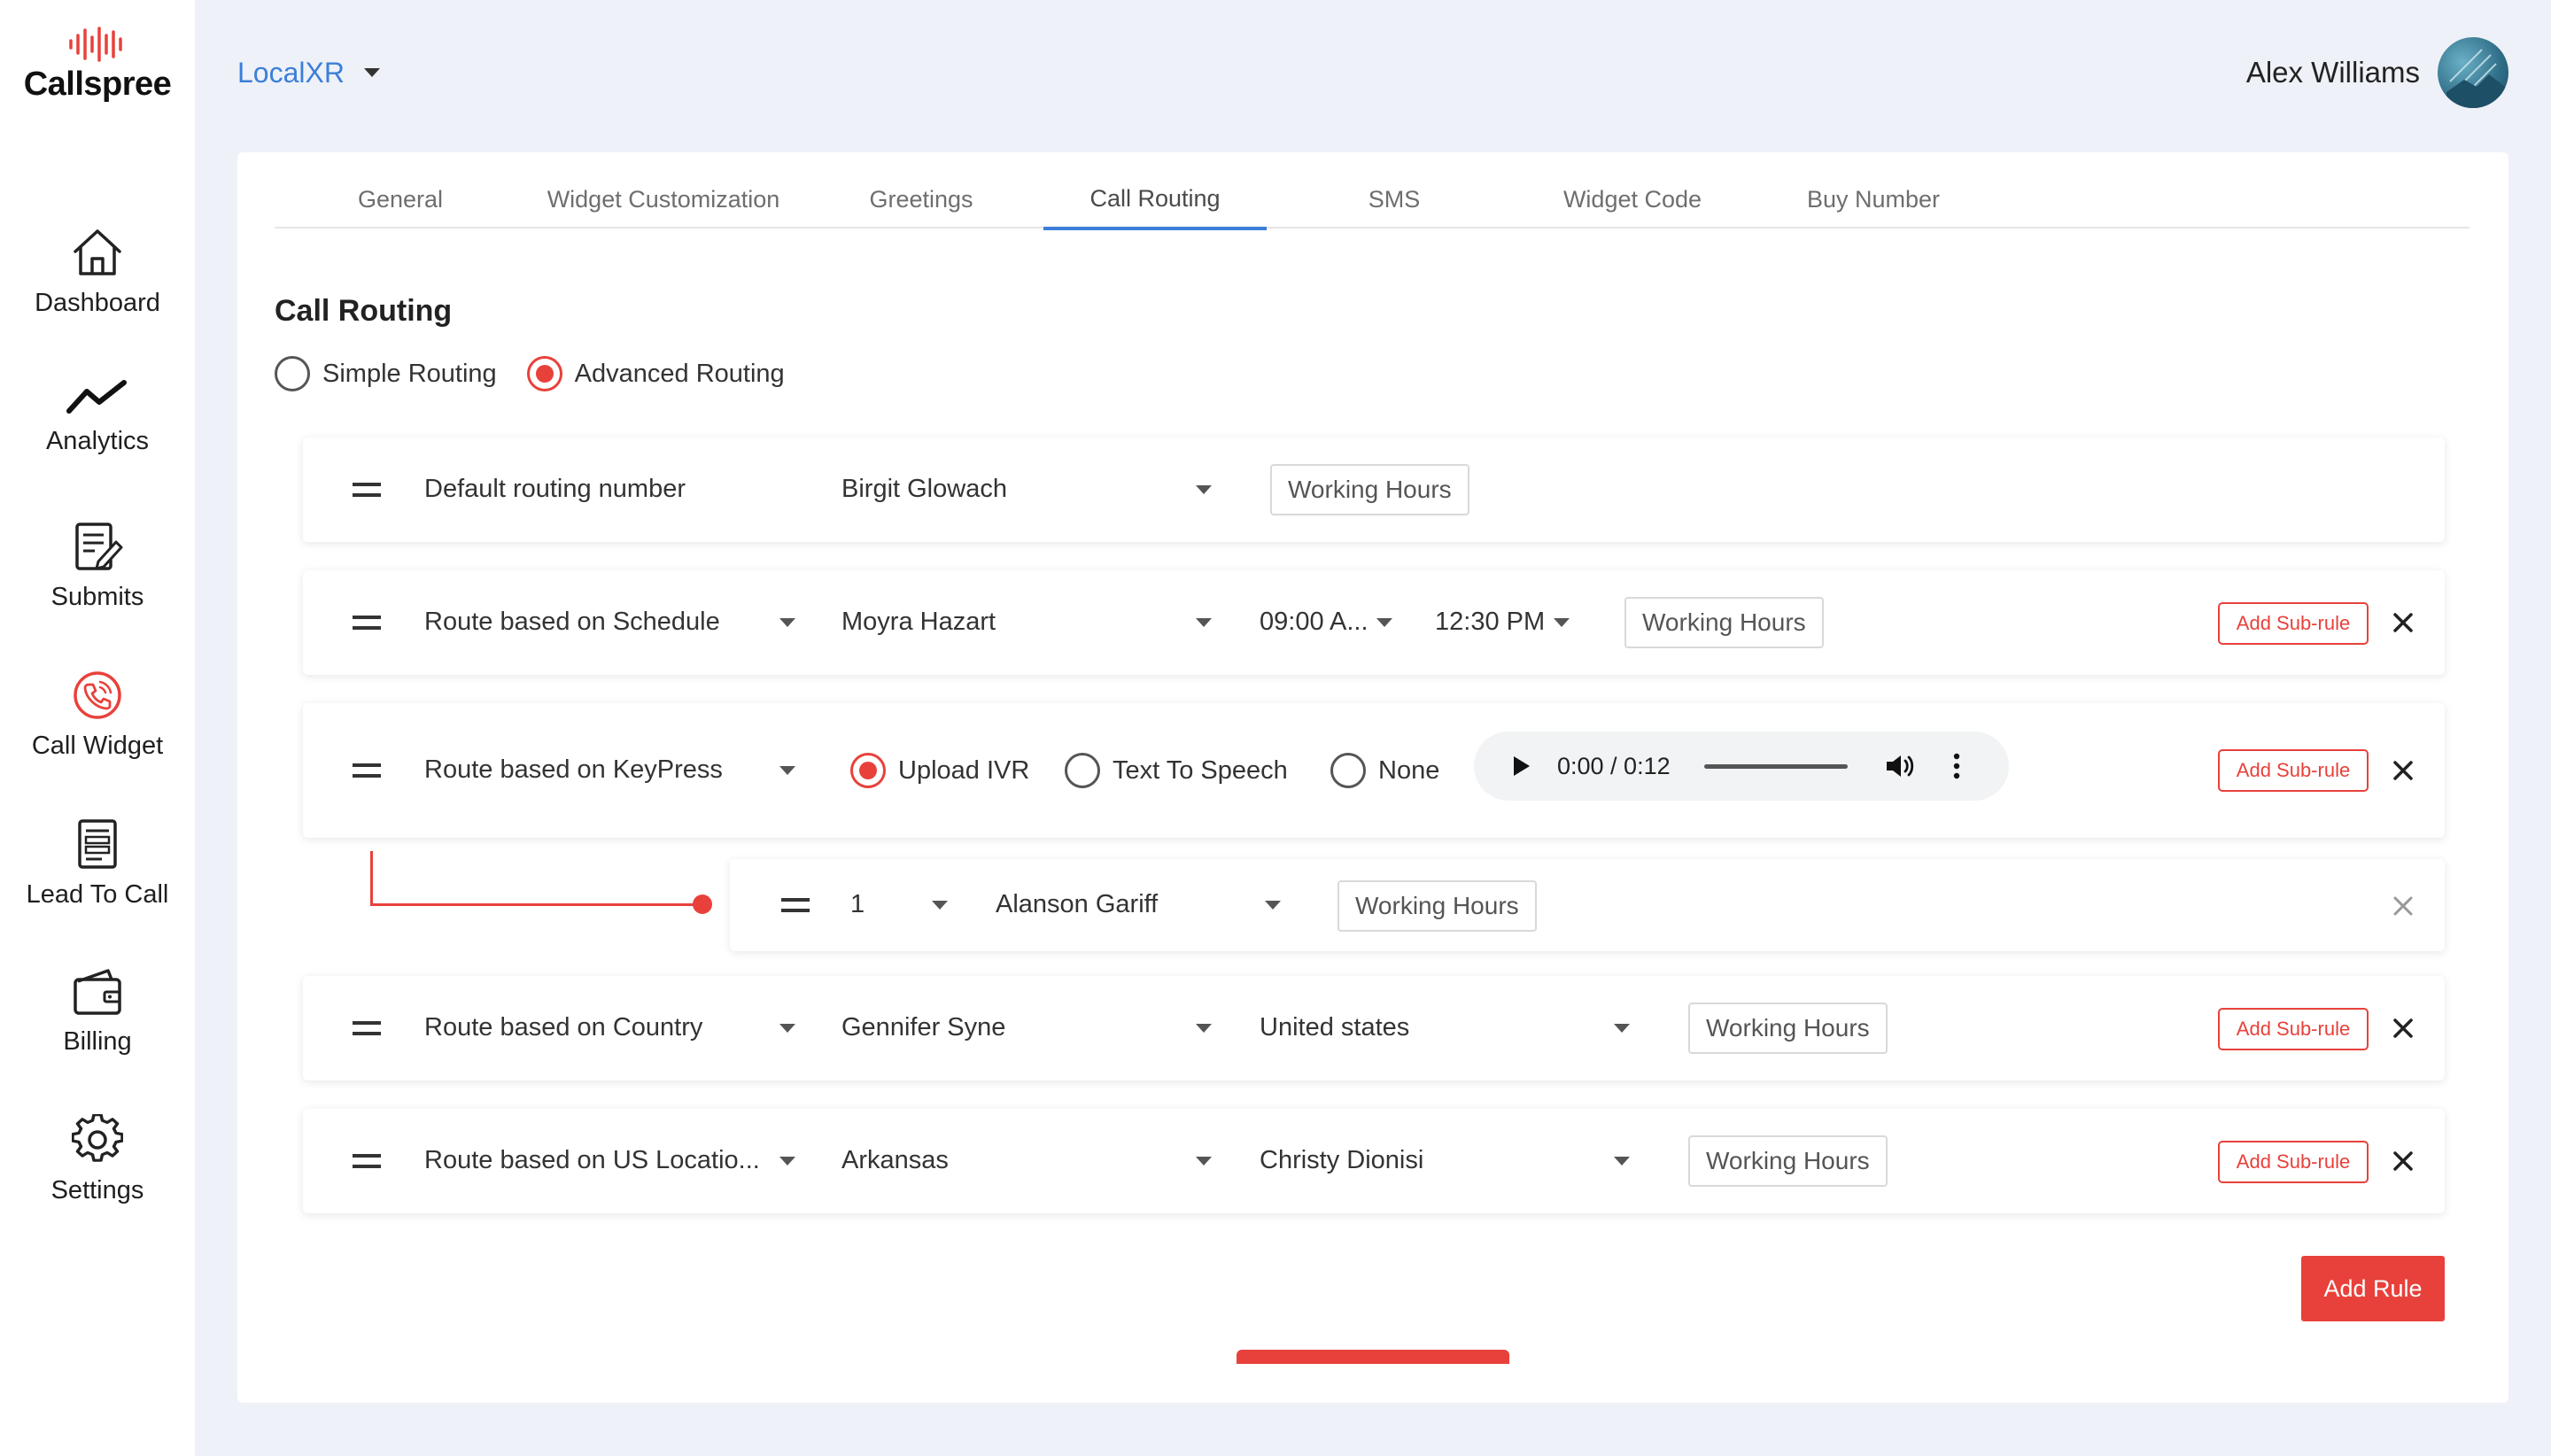 The image size is (2551, 1456). Describe the element at coordinates (308, 72) in the screenshot. I see `project-selector: LocalXR` at that location.